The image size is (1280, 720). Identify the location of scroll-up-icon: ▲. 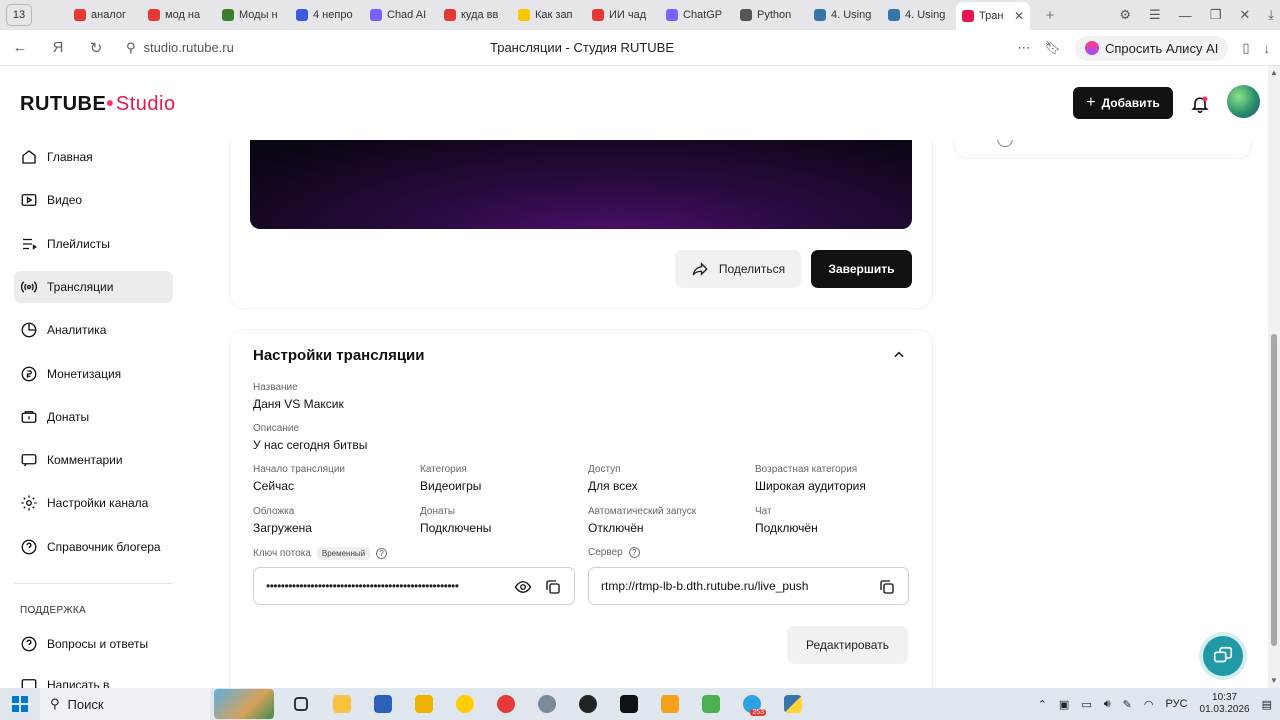
(1274, 72).